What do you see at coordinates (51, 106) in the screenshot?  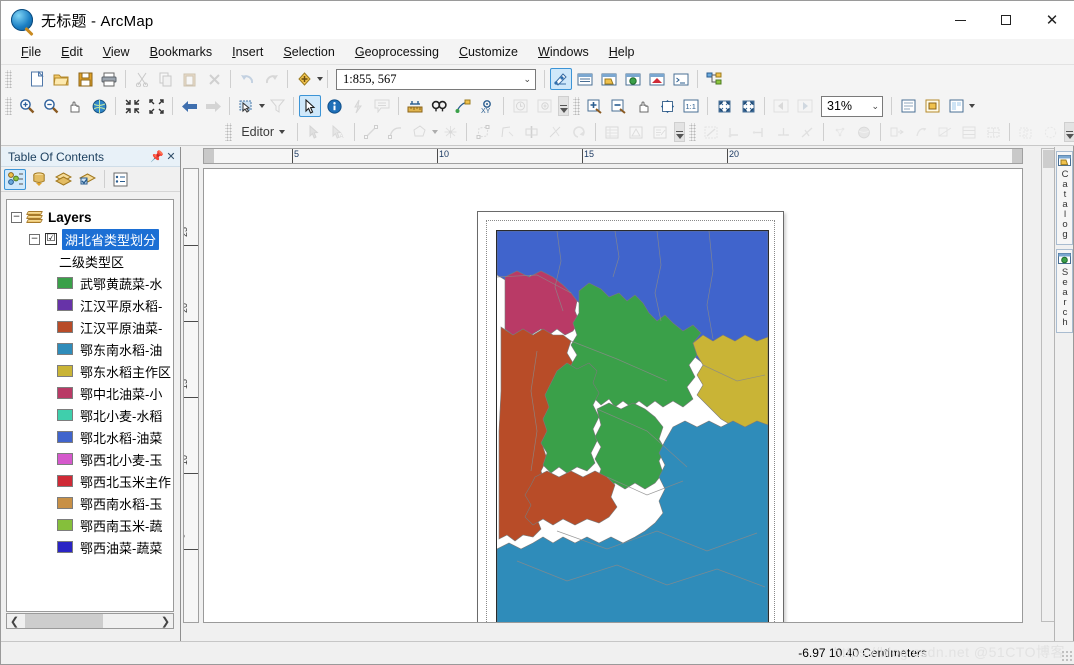 I see `zoom-out-icon` at bounding box center [51, 106].